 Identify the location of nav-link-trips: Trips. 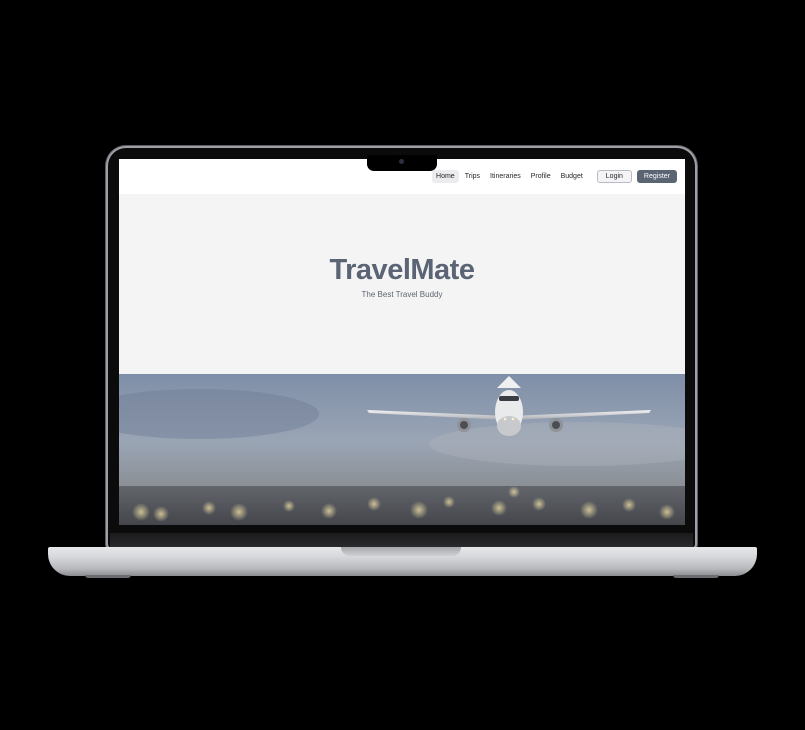
(472, 176).